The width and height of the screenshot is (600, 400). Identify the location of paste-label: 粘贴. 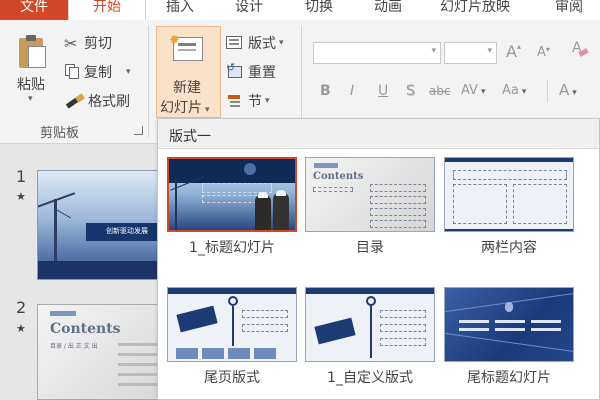
(31, 85).